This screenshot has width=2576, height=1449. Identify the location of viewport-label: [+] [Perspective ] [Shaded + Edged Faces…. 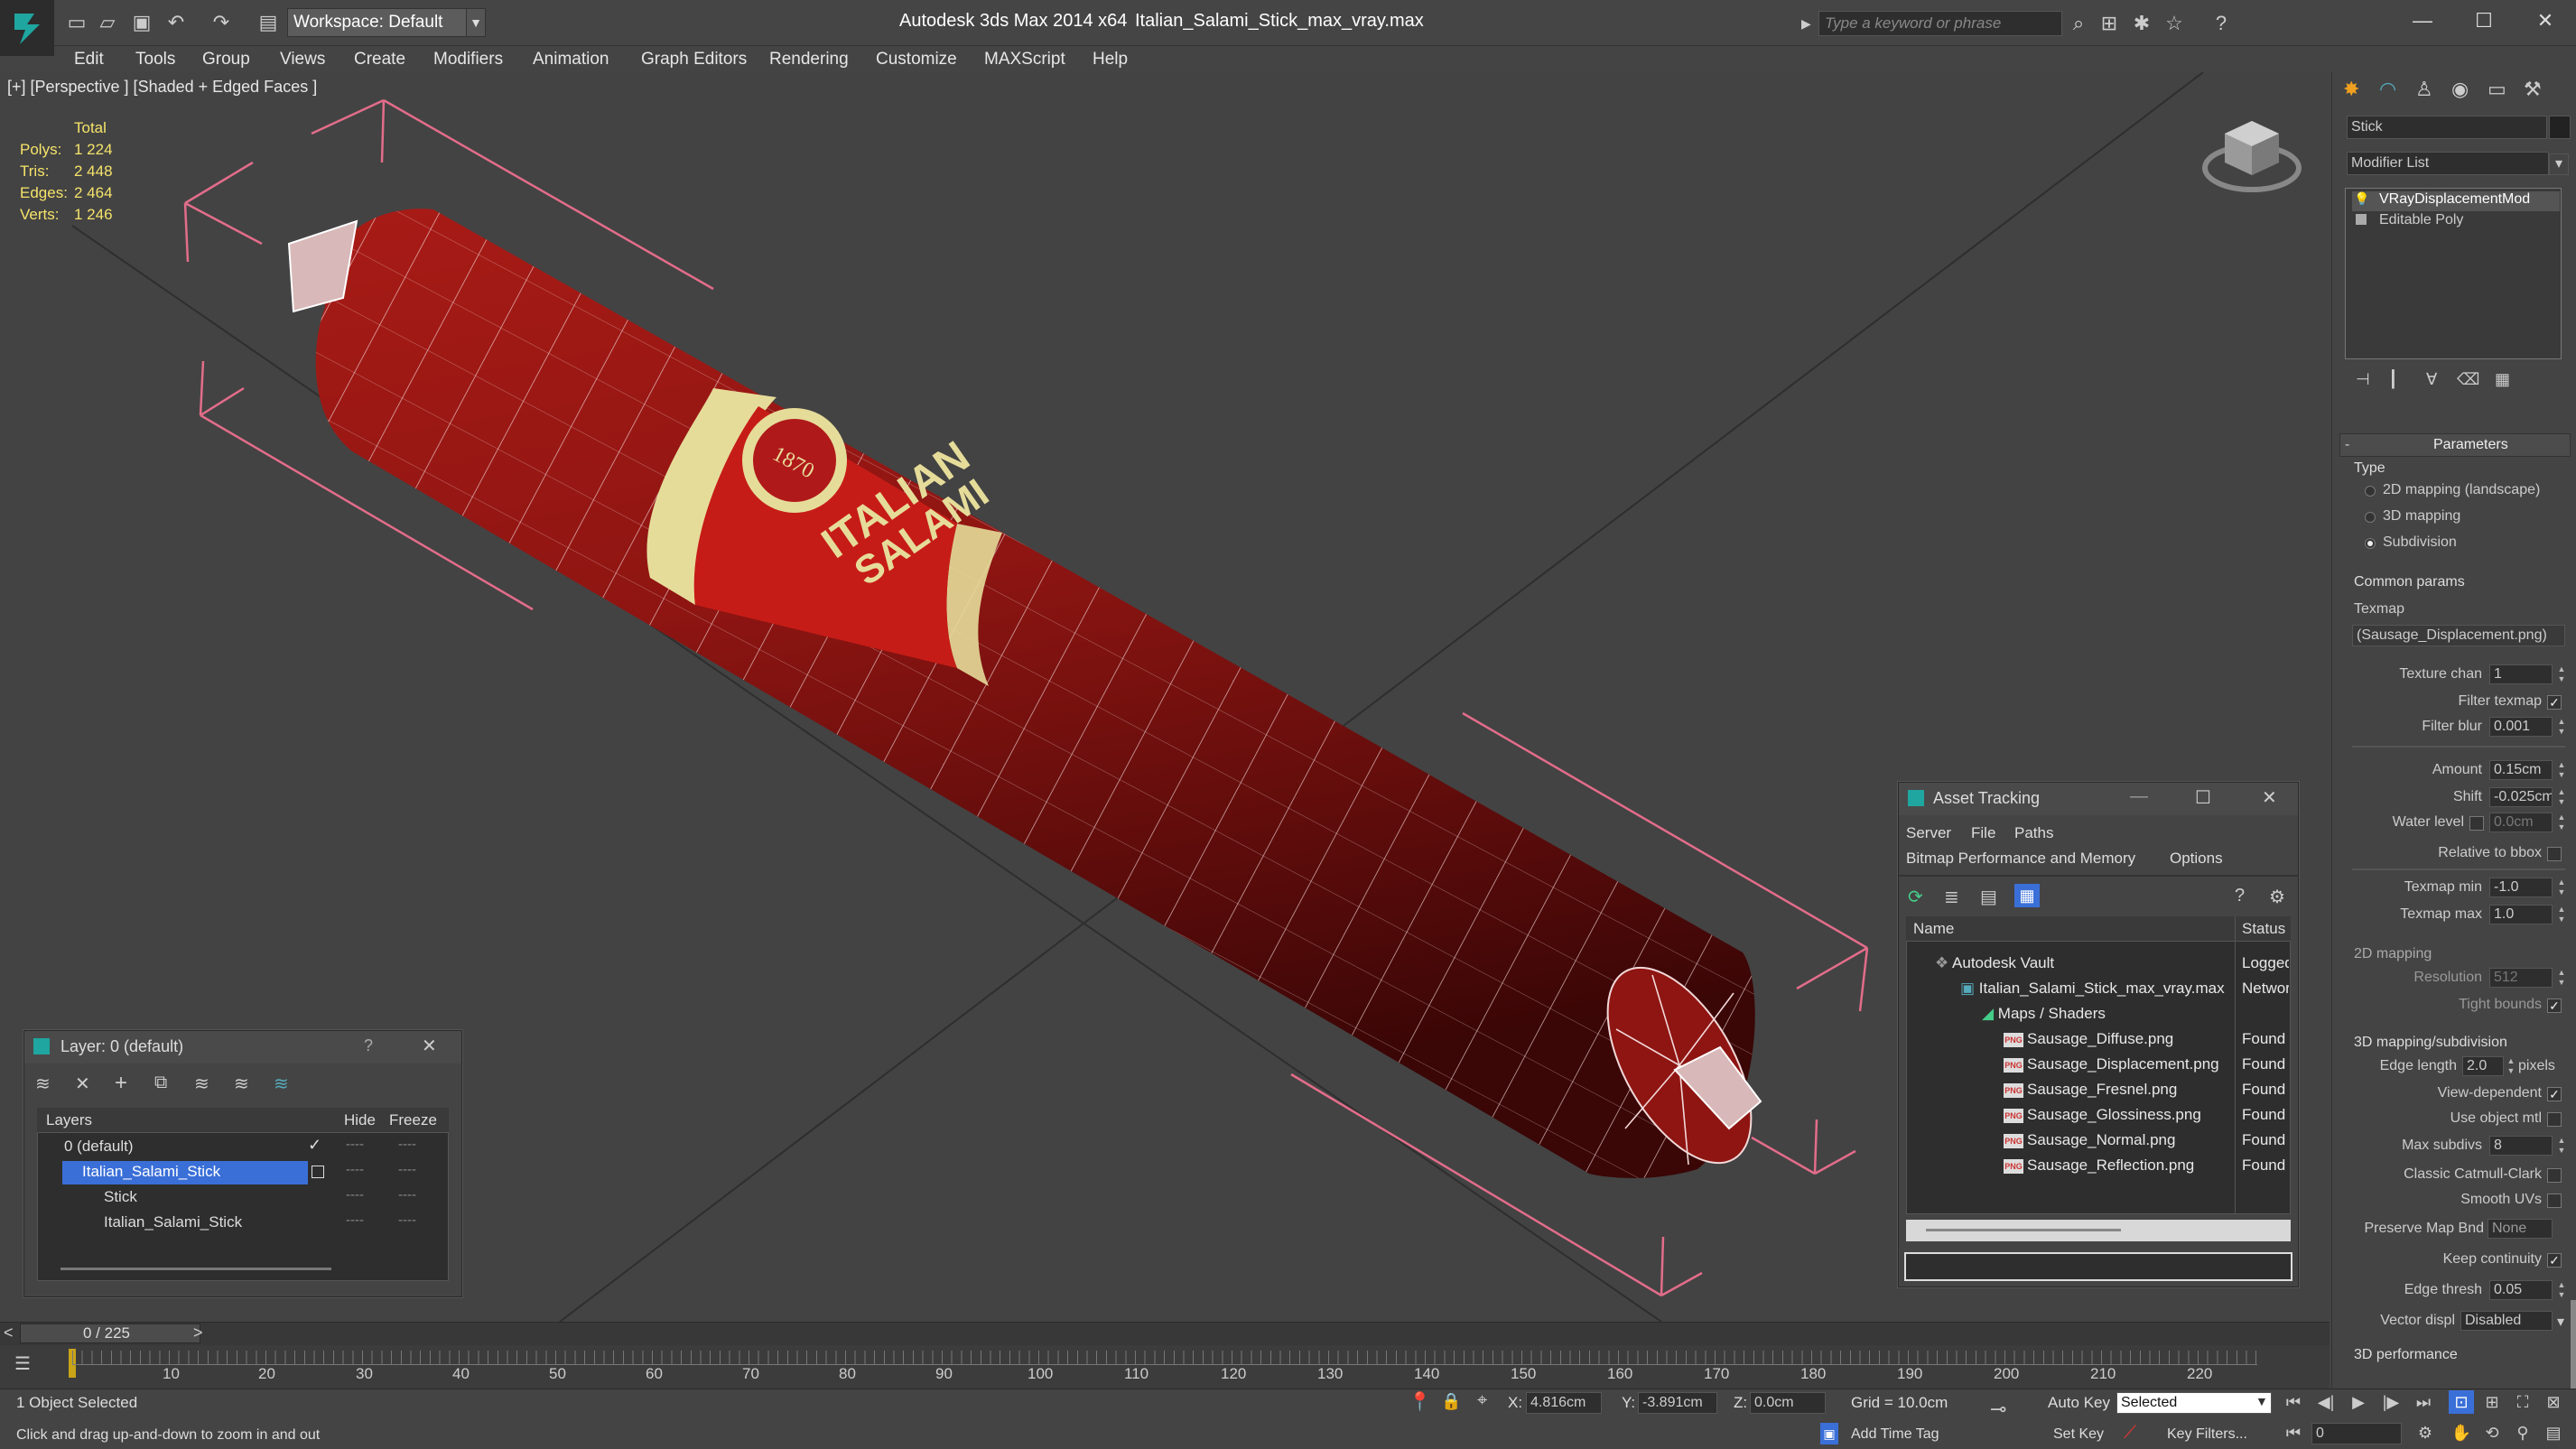
(162, 87).